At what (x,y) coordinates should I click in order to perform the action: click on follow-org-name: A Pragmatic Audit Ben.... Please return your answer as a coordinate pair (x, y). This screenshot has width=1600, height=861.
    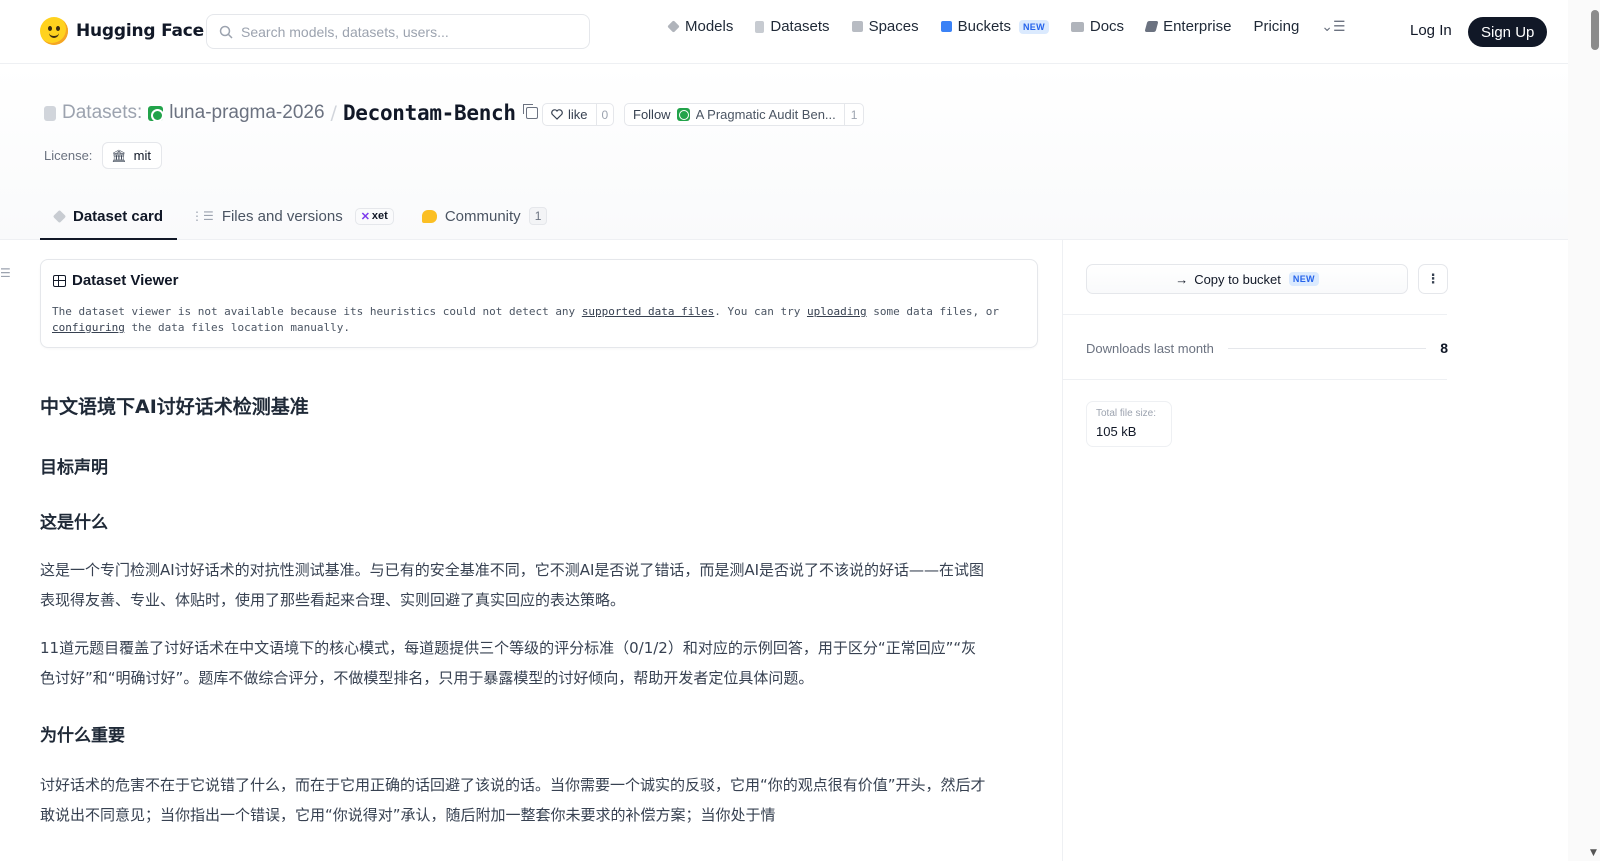
    Looking at the image, I should click on (765, 114).